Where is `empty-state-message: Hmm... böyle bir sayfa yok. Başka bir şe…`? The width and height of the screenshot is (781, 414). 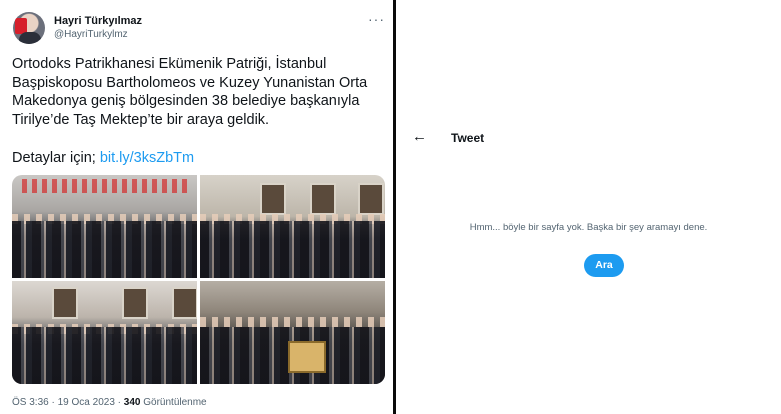 empty-state-message: Hmm... böyle bir sayfa yok. Başka bir şe… is located at coordinates (588, 227).